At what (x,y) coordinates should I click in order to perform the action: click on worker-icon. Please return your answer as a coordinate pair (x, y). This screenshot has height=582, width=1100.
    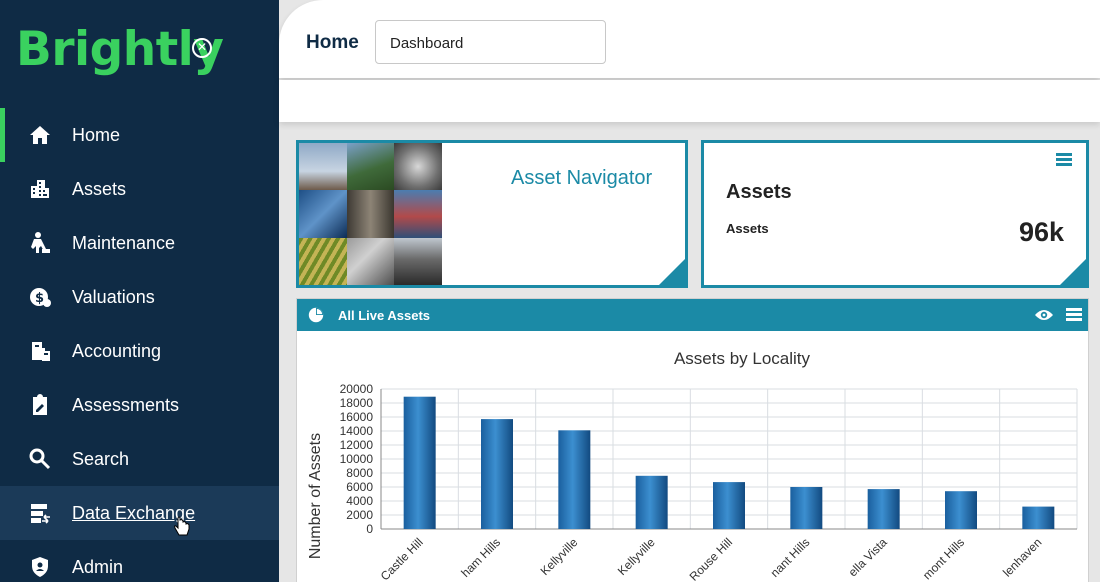
    Looking at the image, I should click on (40, 243).